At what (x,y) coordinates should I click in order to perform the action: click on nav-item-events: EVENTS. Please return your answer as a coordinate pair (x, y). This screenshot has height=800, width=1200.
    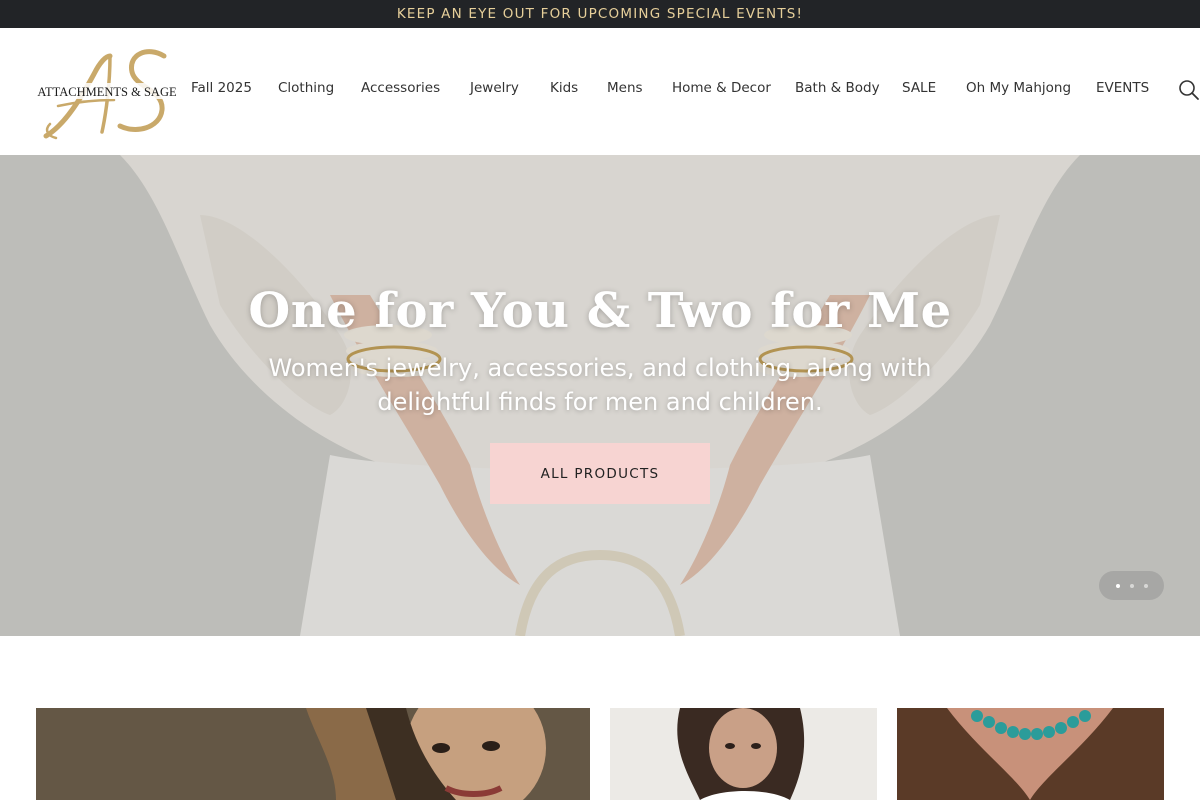
    Looking at the image, I should click on (1122, 88).